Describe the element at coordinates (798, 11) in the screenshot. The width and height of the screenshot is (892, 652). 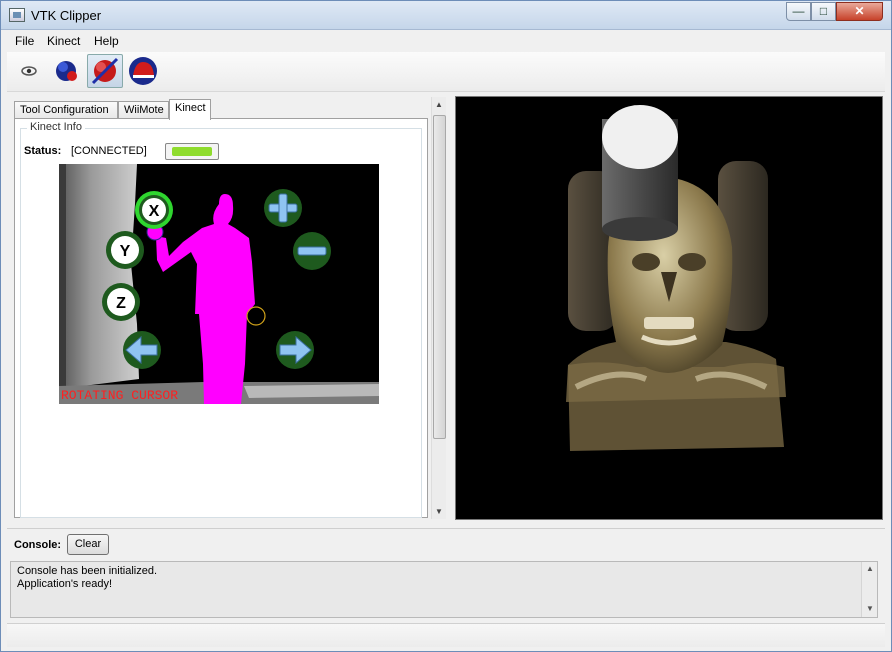
I see `minimize-button: —` at that location.